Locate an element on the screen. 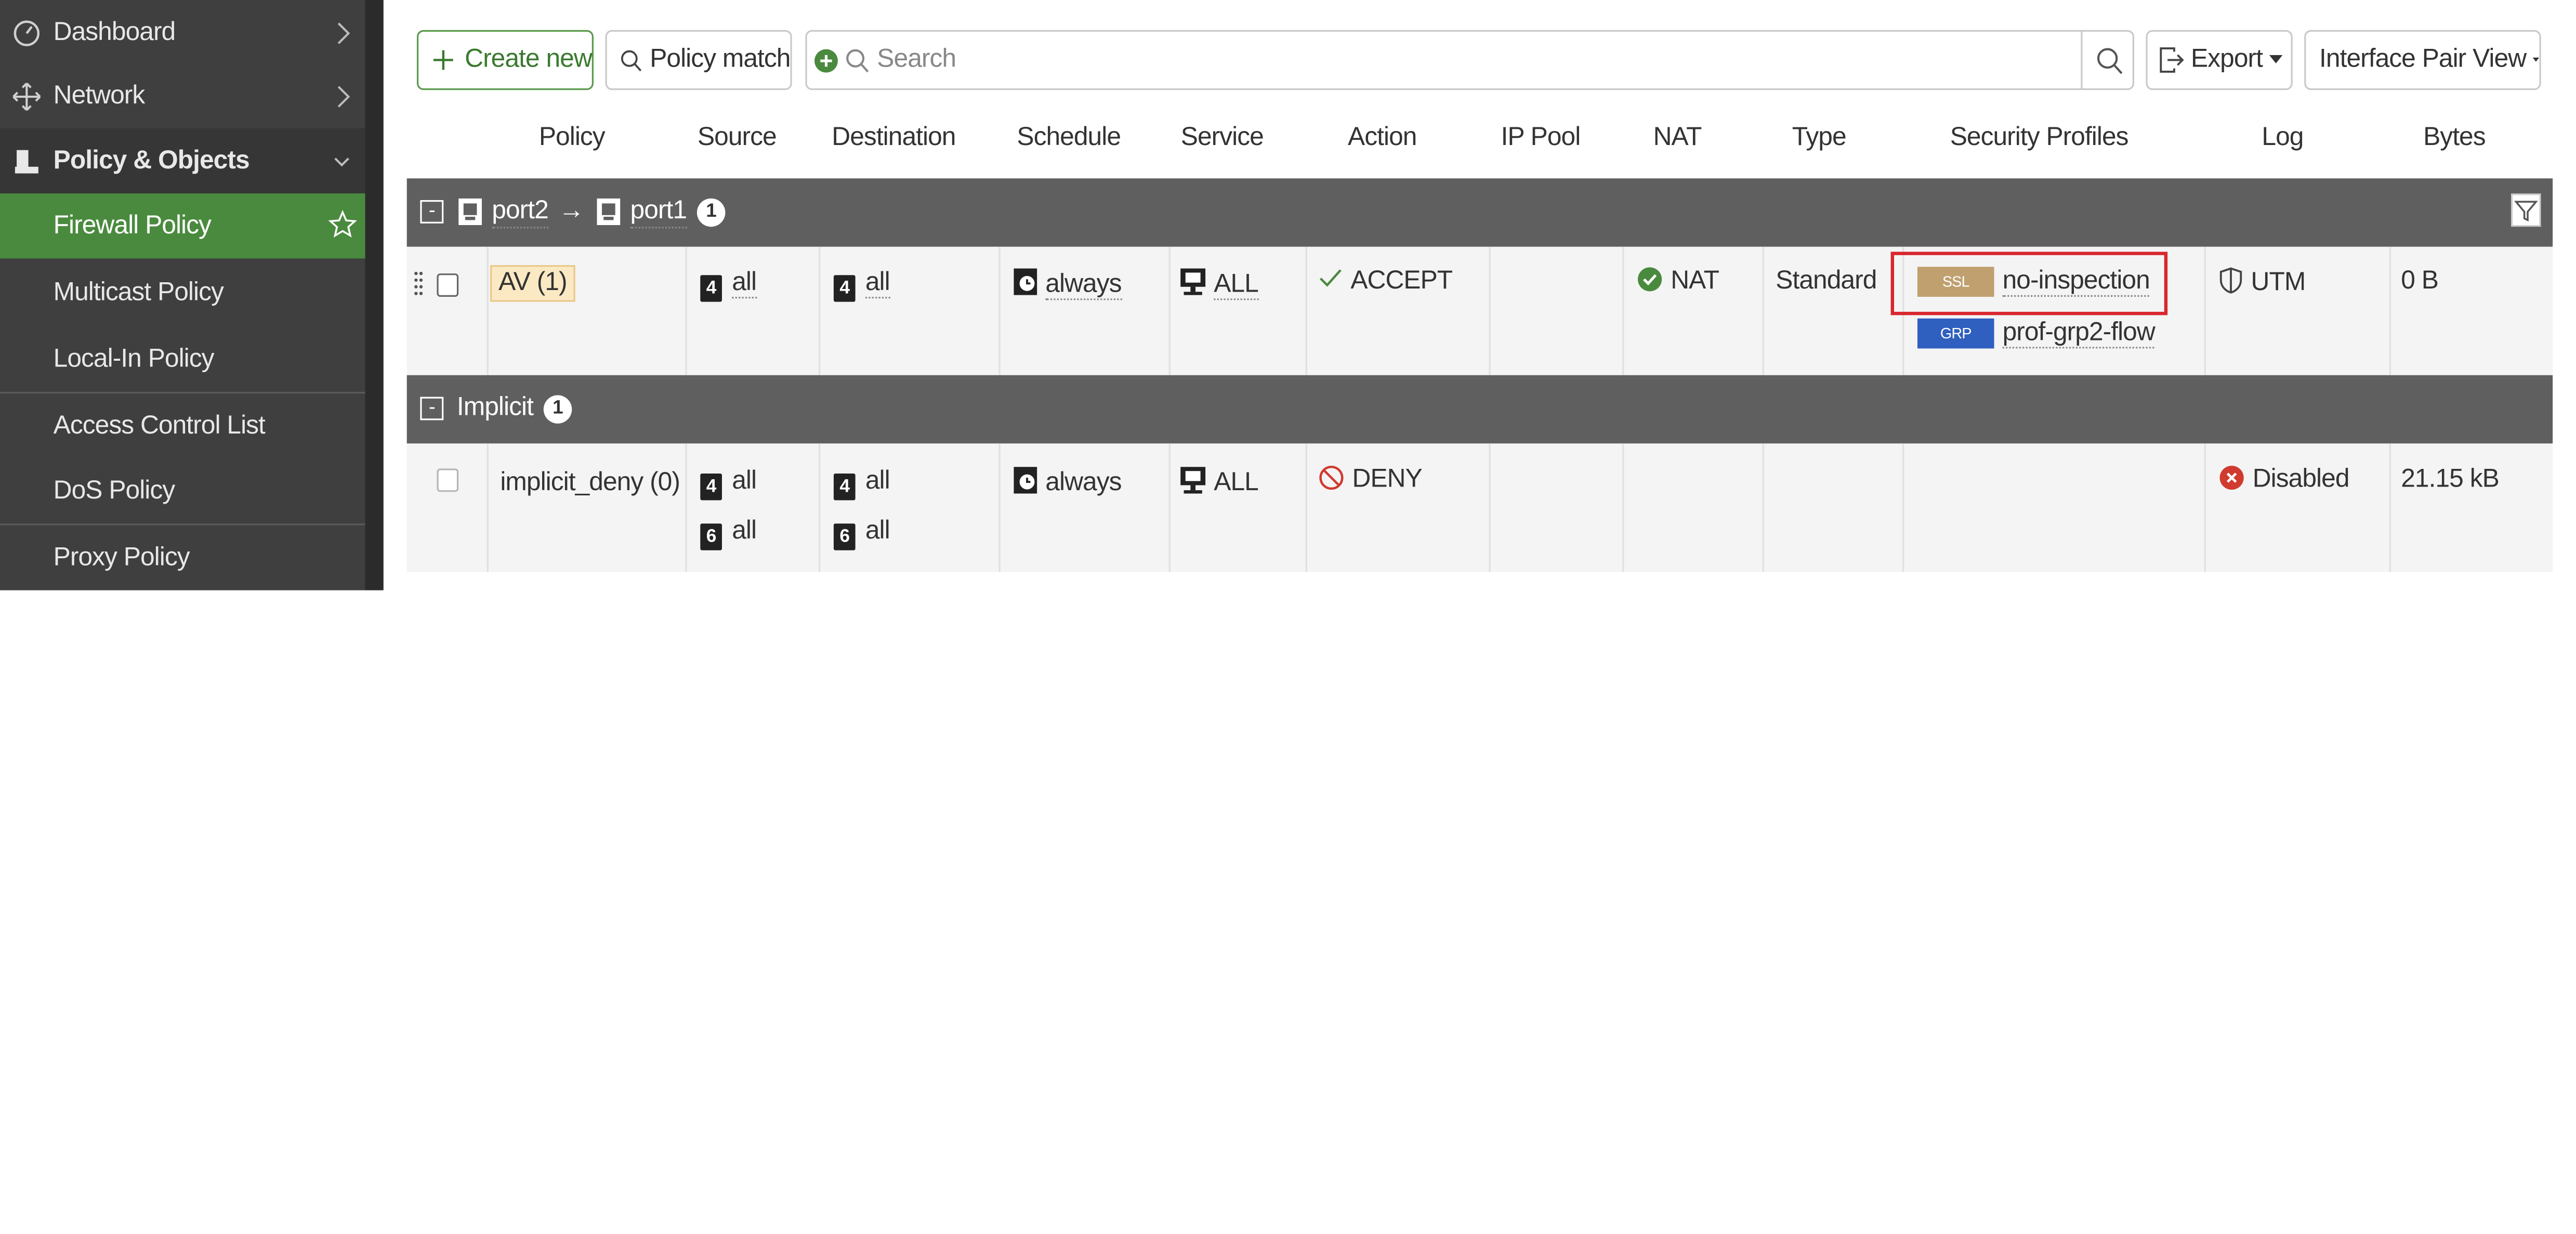 This screenshot has width=2576, height=1234. interface-pair-view-dropdown: Interface Pair View is located at coordinates (2422, 60).